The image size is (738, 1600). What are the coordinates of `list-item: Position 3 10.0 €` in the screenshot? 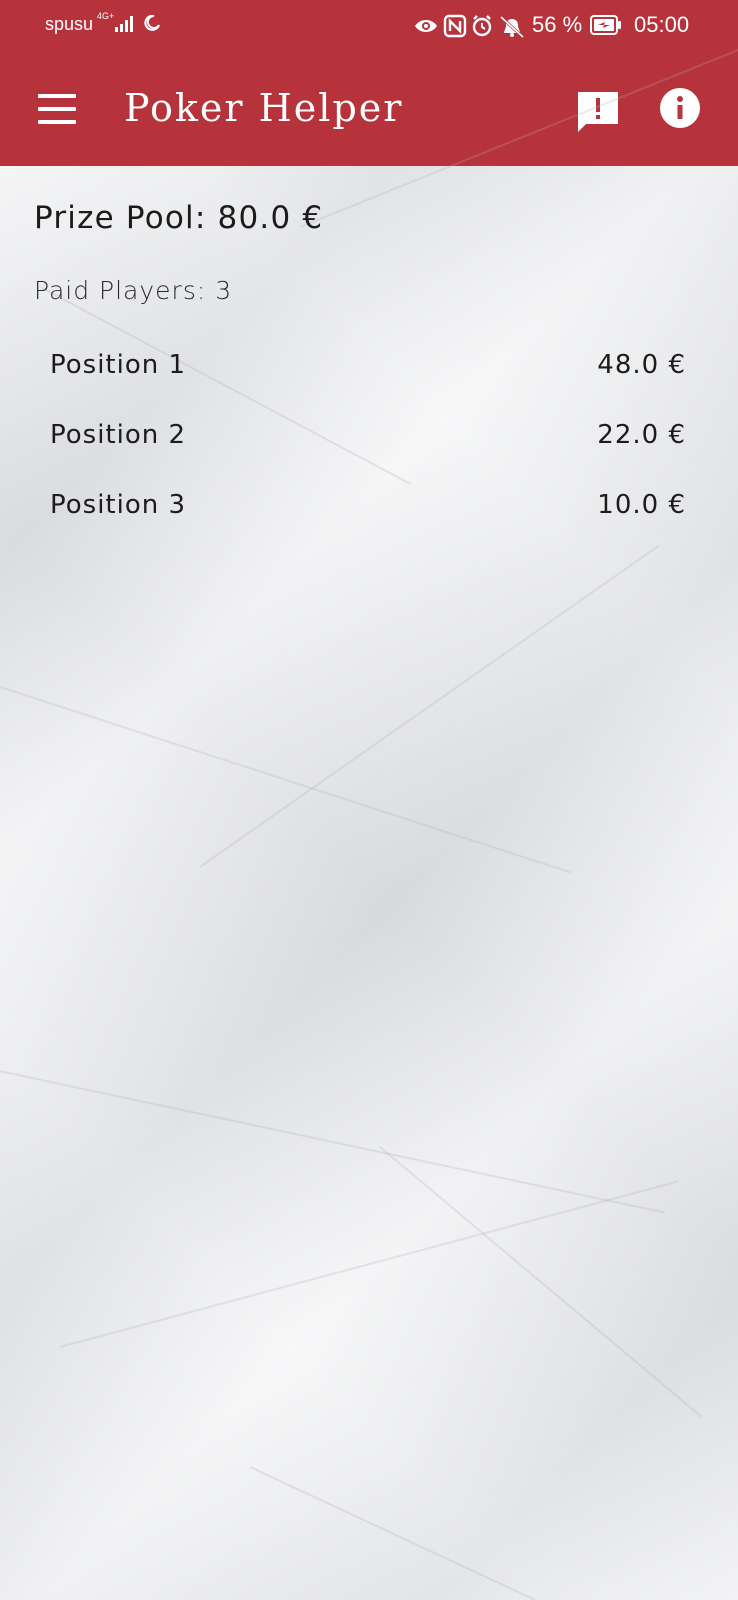 It's located at (369, 501).